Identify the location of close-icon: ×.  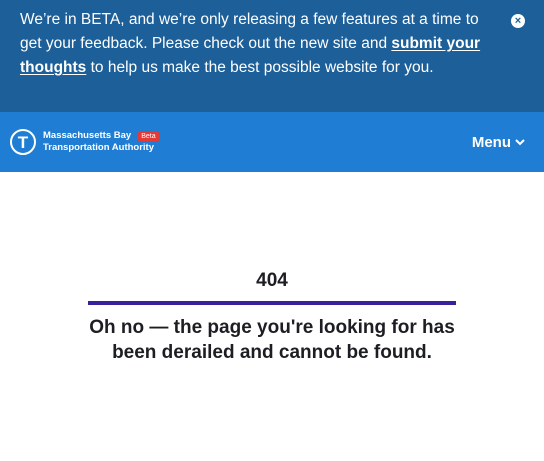
(518, 21).